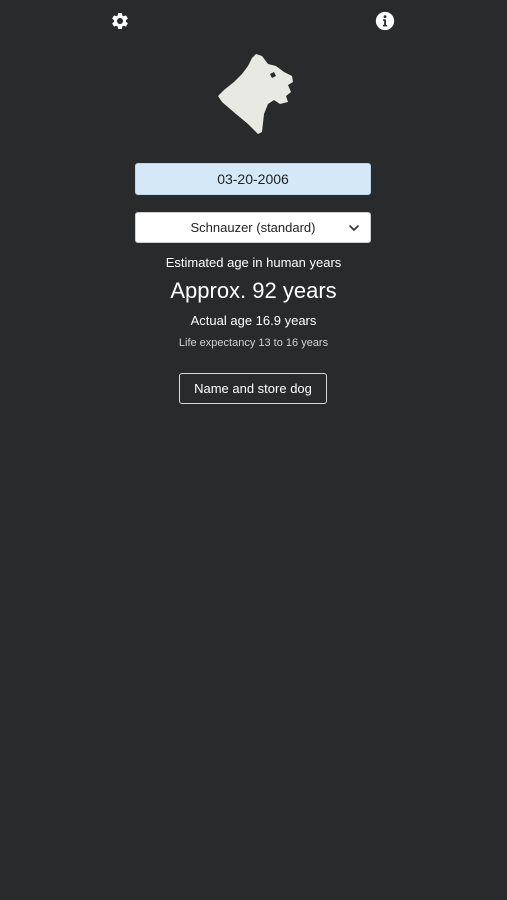 This screenshot has width=507, height=900. I want to click on breed-selected-value: Schnauzer (standard), so click(253, 227).